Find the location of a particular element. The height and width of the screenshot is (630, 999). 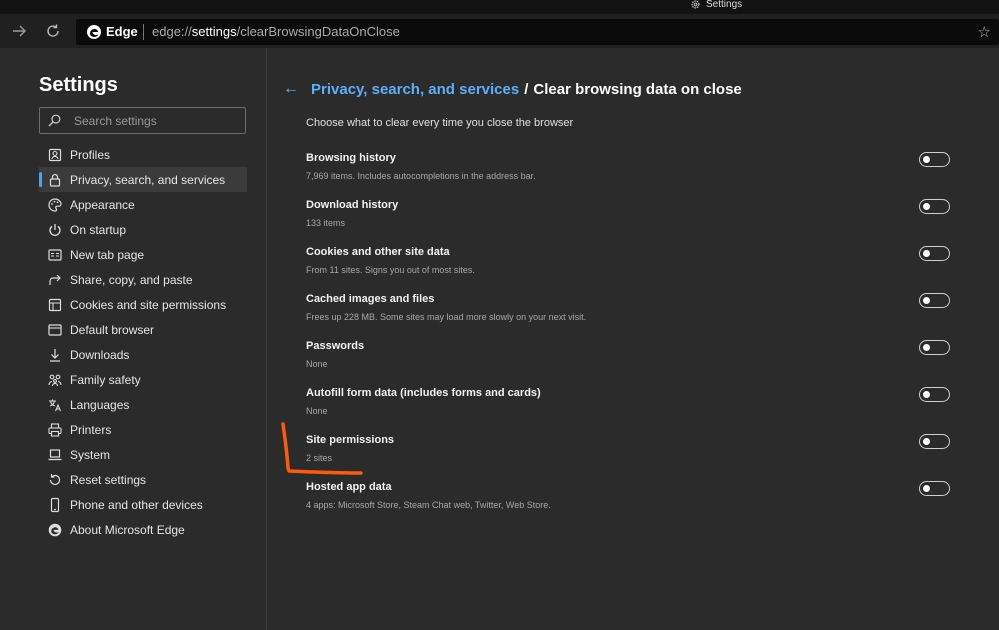

printer-icon is located at coordinates (55, 430).